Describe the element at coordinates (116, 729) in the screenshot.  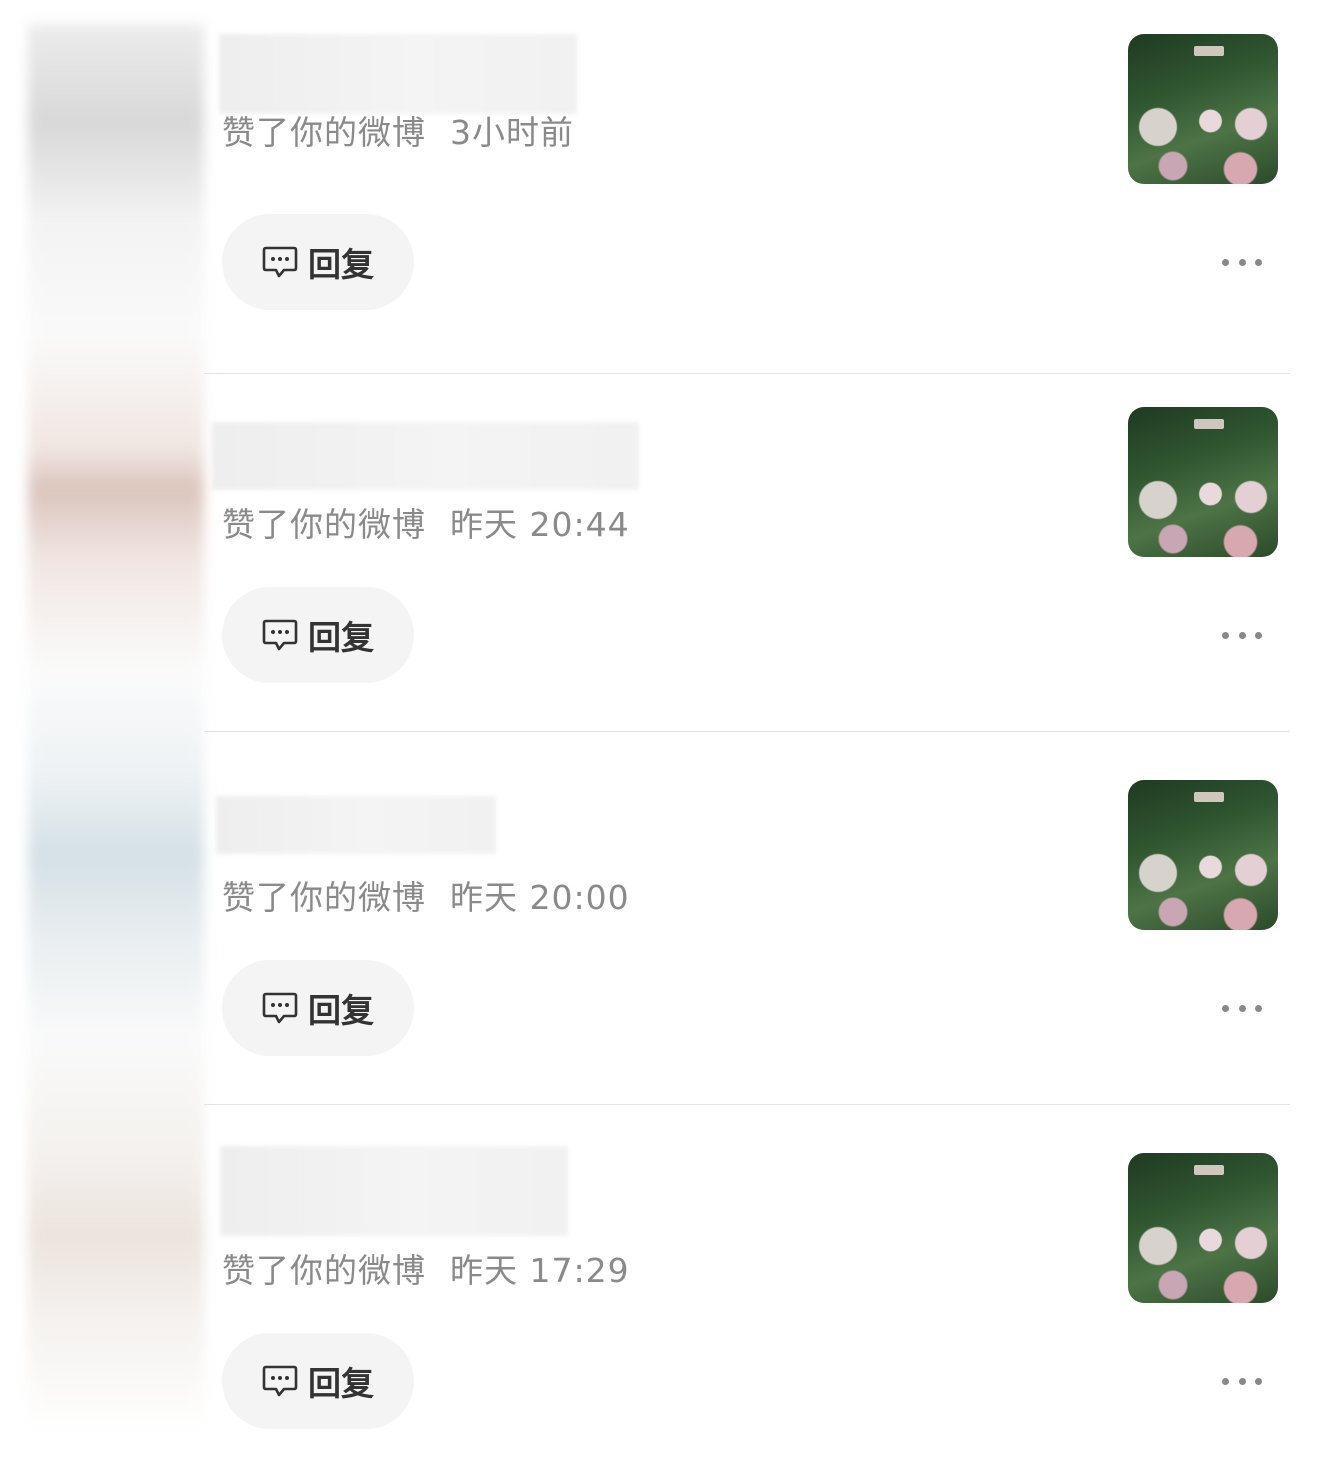
I see `blurred-avatars` at that location.